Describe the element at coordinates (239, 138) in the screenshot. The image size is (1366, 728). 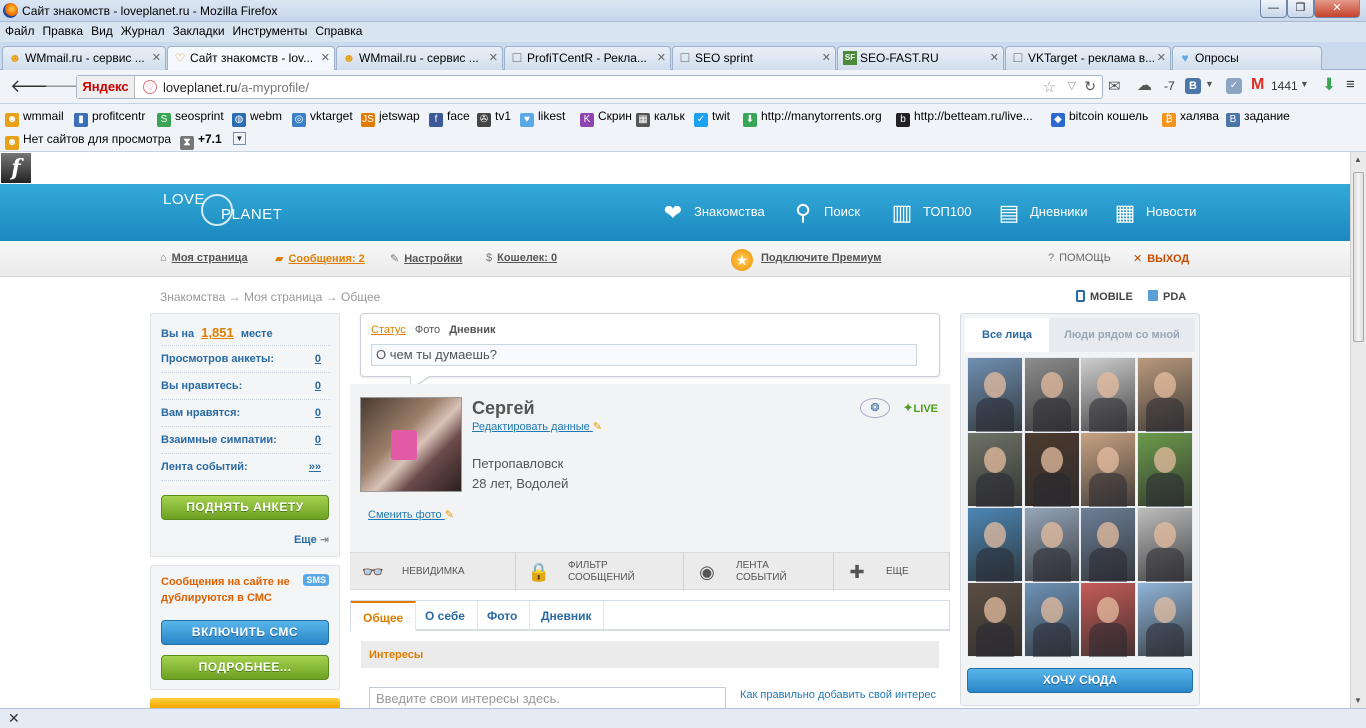
I see `chevron-down-icon: ▼` at that location.